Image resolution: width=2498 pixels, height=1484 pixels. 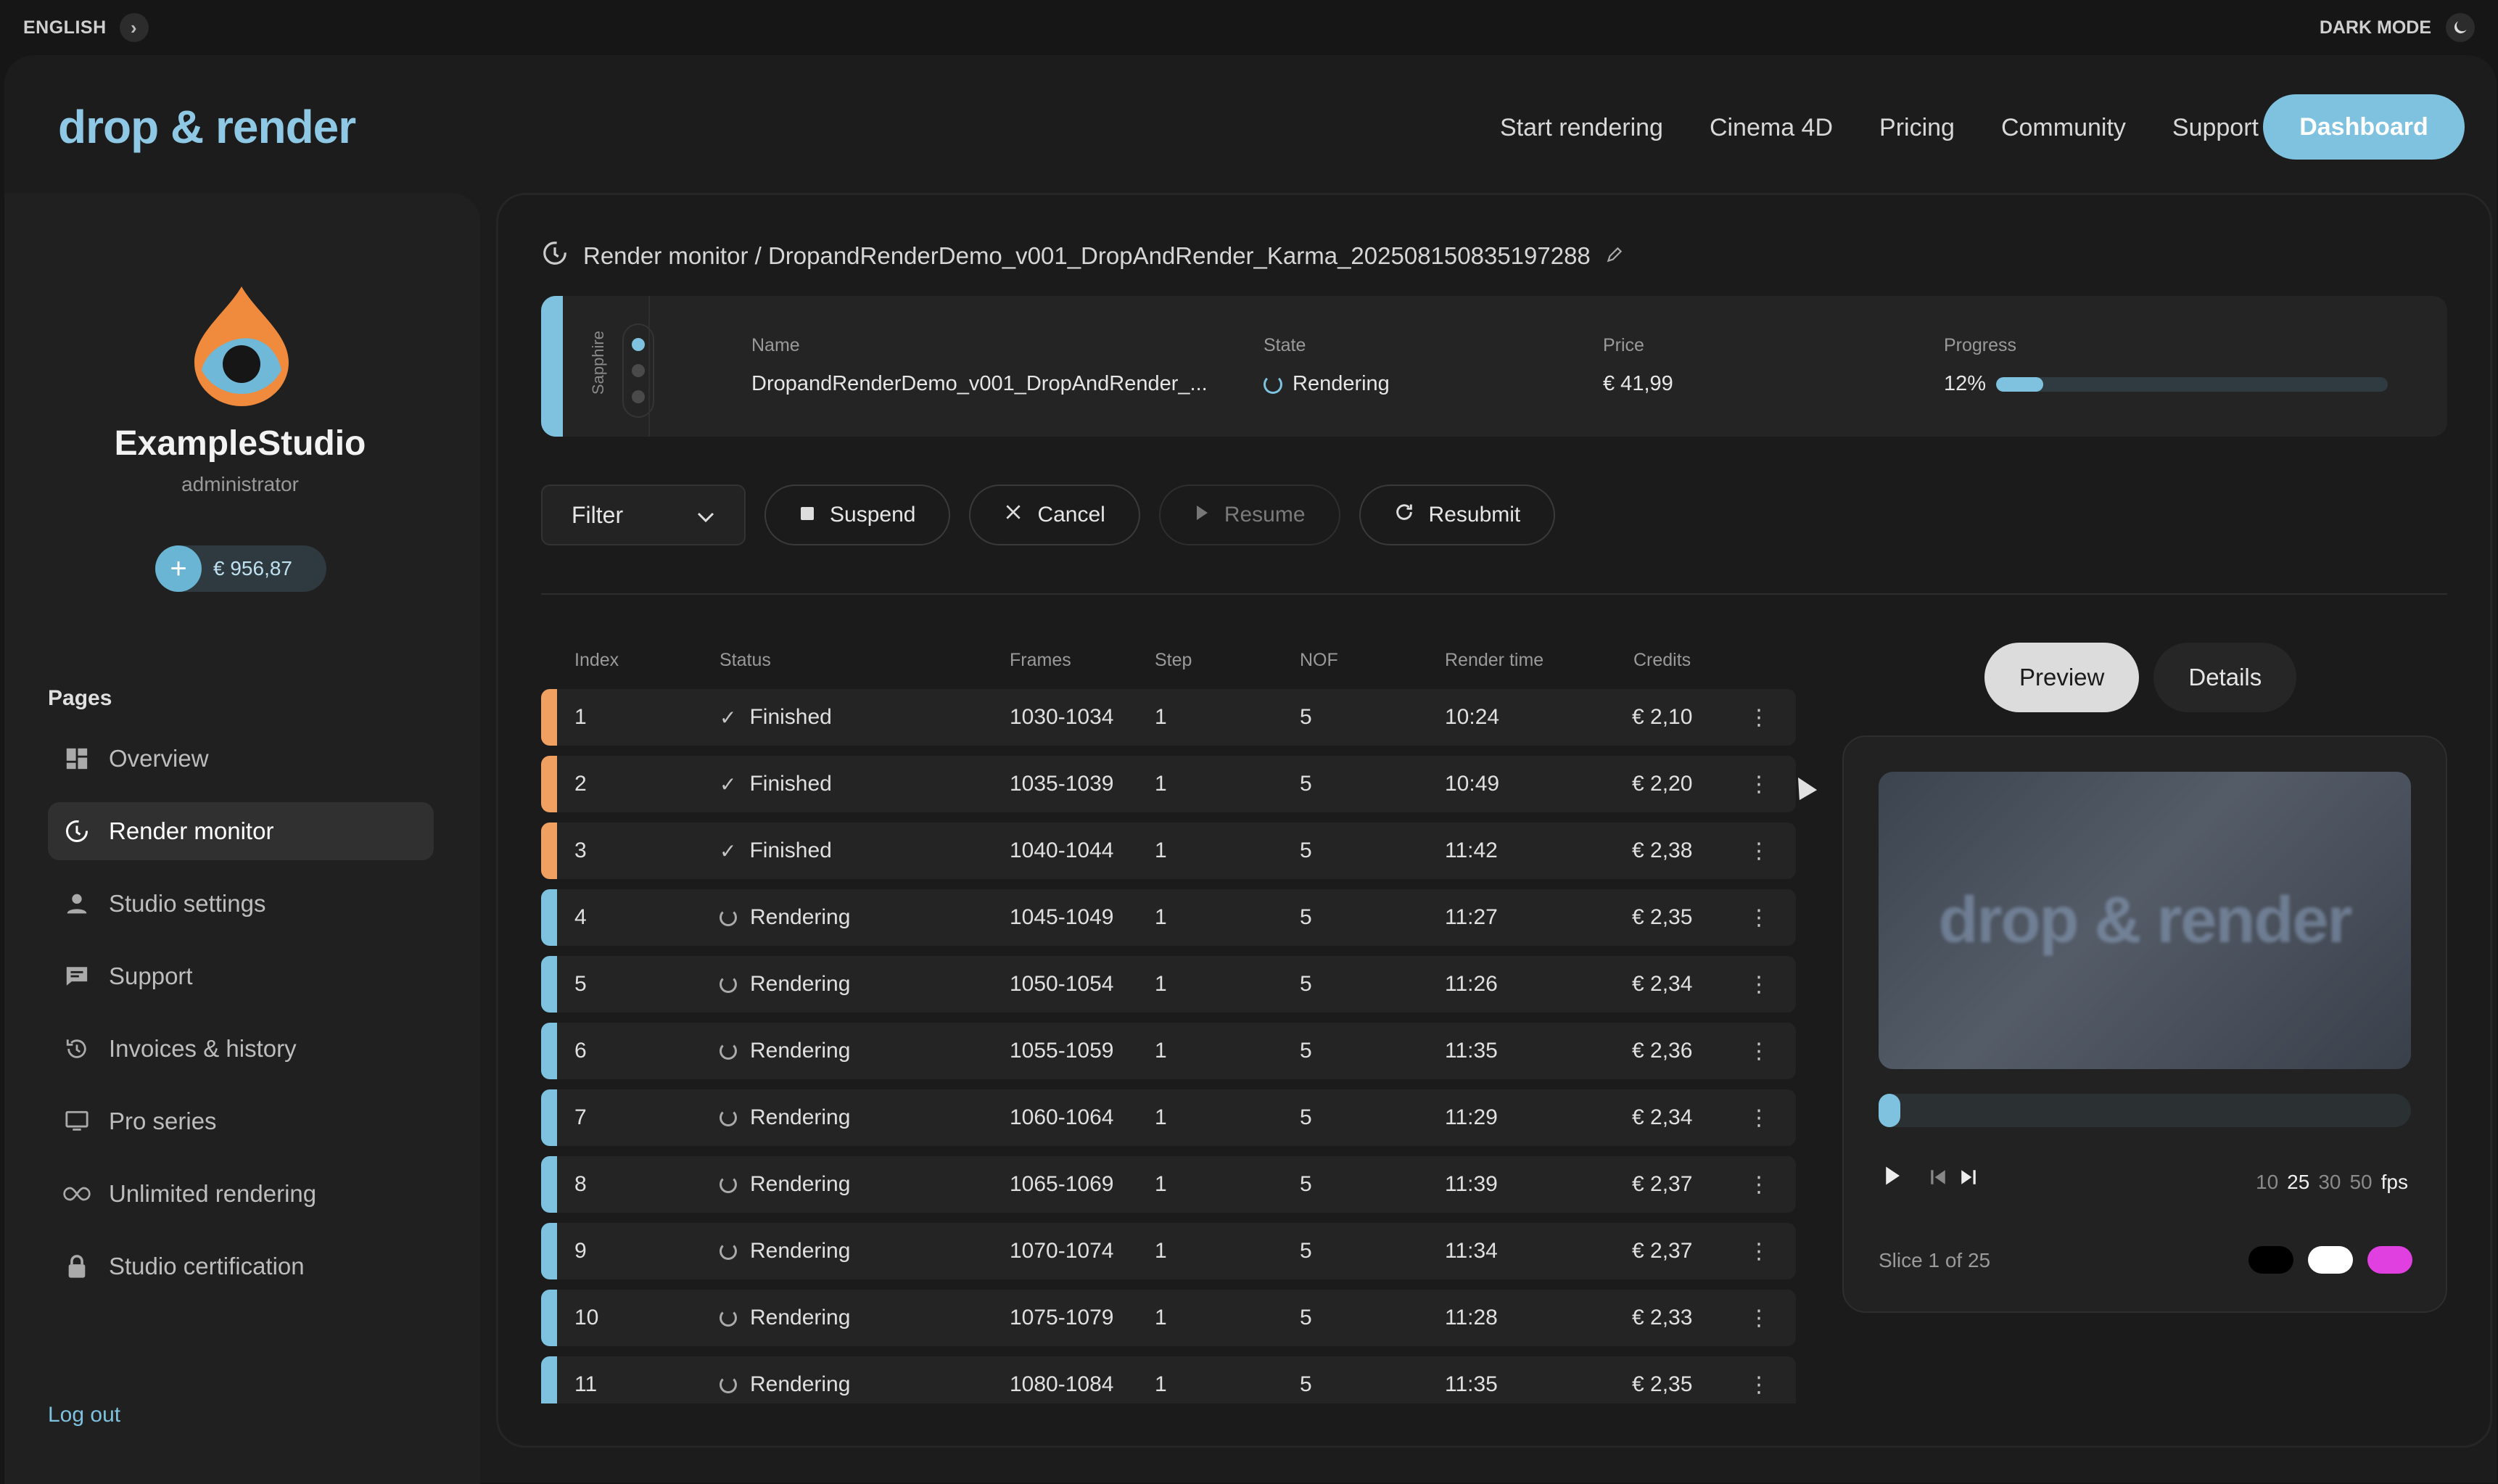 I want to click on dark-mode-toggle: DARK MODE, so click(x=2397, y=27).